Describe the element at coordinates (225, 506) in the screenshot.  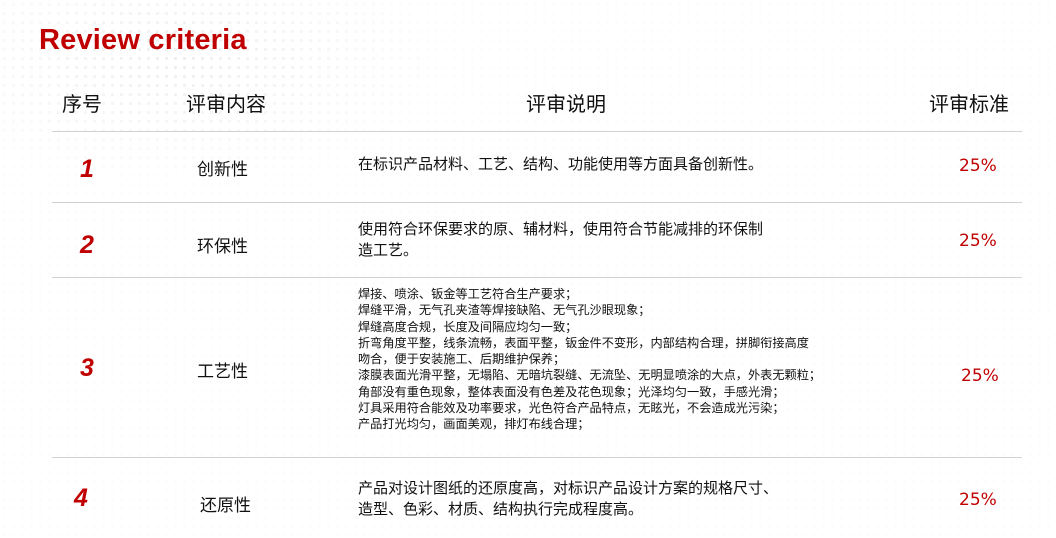
I see `row-name: 还原性` at that location.